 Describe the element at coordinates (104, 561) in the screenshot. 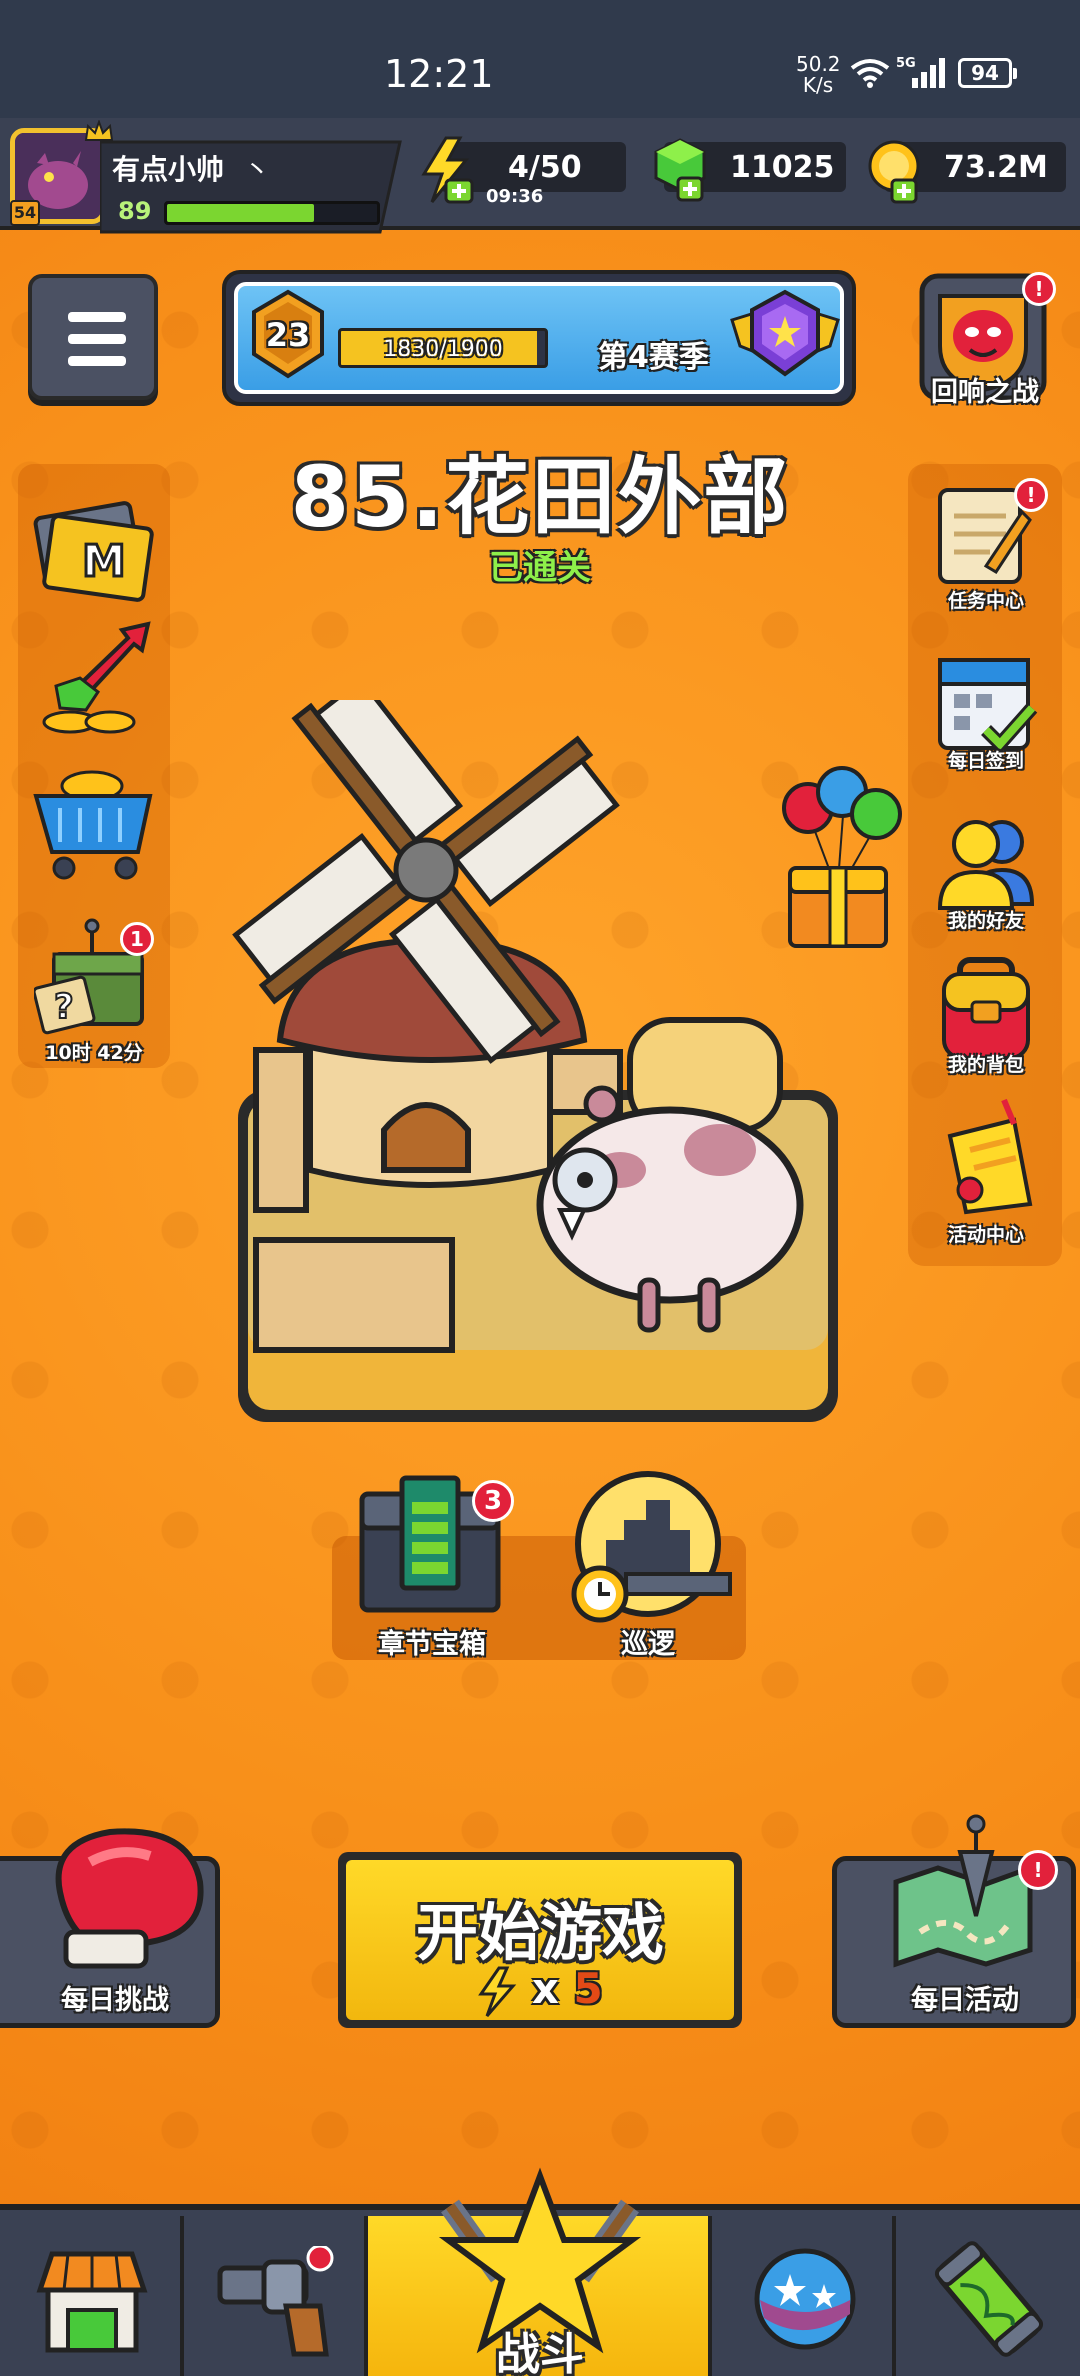

I see `svg-text: M` at that location.